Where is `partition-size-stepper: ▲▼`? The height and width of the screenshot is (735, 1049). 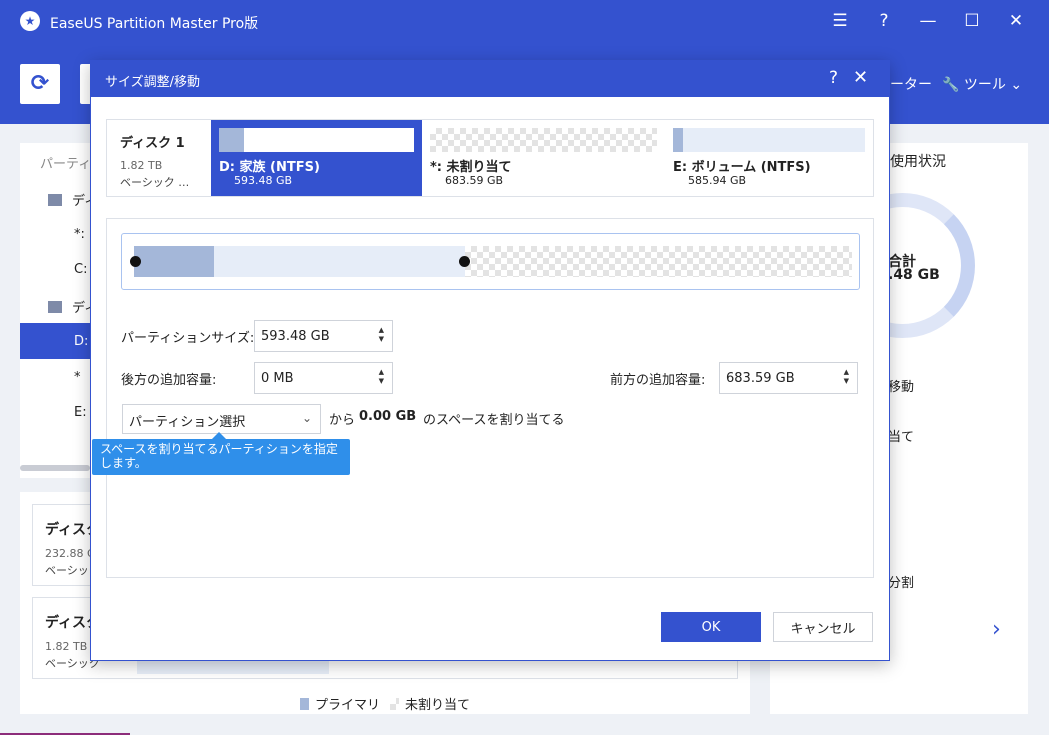
partition-size-stepper: ▲▼ is located at coordinates (323, 336).